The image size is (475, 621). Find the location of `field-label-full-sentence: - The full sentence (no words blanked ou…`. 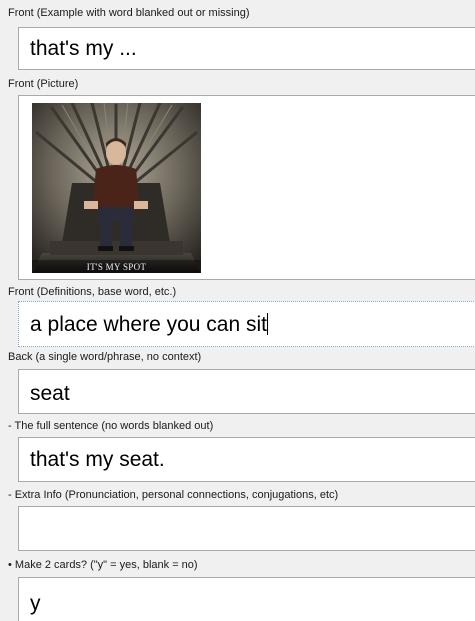

field-label-full-sentence: - The full sentence (no words blanked ou… is located at coordinates (111, 426).